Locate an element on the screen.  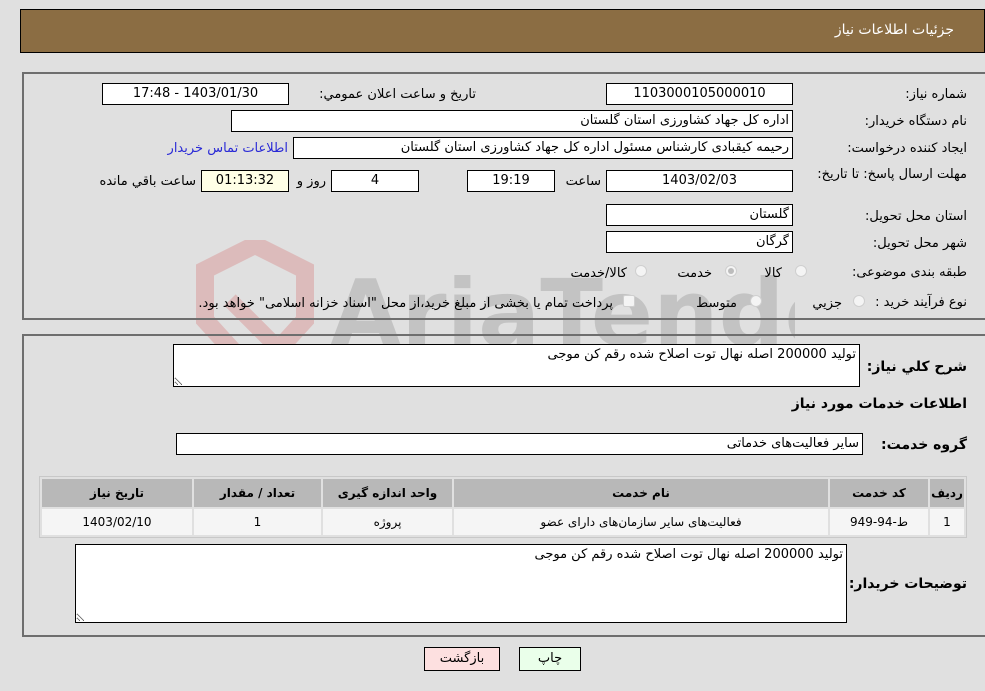
col-row: ردیف is located at coordinates (947, 493).